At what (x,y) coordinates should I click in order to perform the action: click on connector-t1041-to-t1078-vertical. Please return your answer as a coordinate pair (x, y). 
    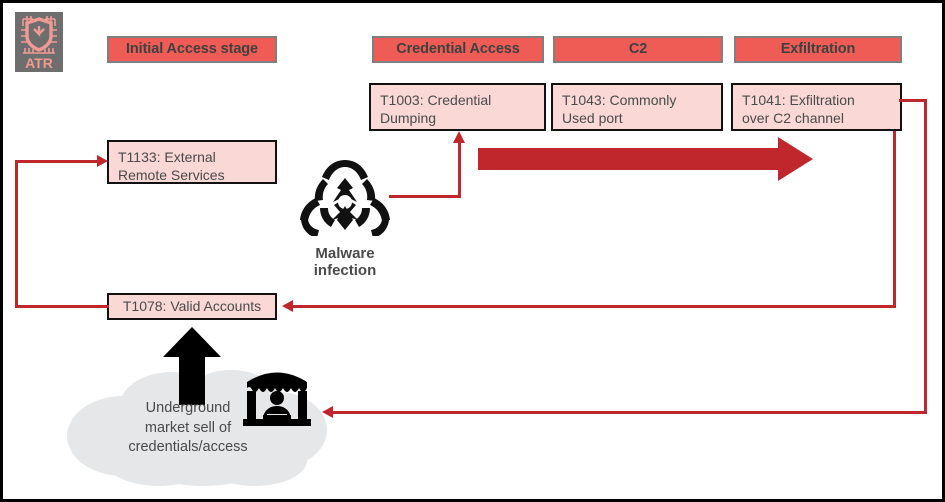
    Looking at the image, I should click on (894, 219).